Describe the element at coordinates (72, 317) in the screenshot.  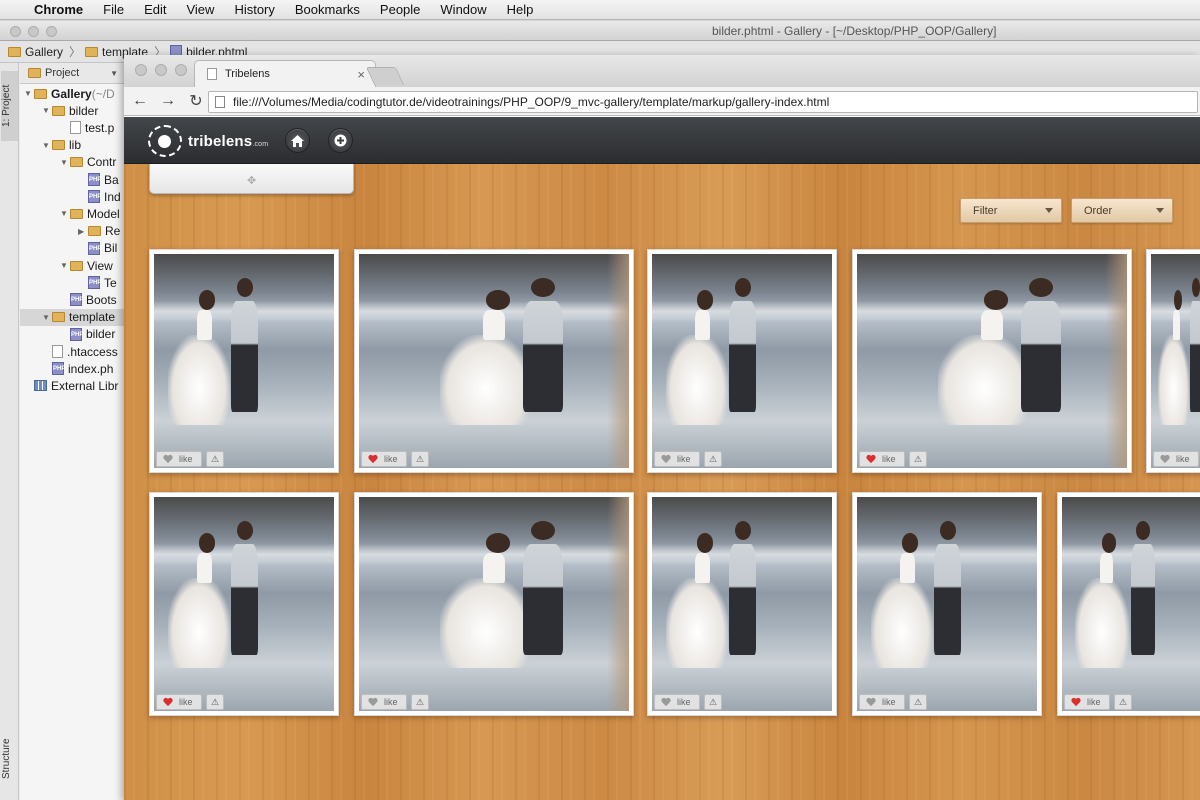
I see `tree-item: ▼ template` at that location.